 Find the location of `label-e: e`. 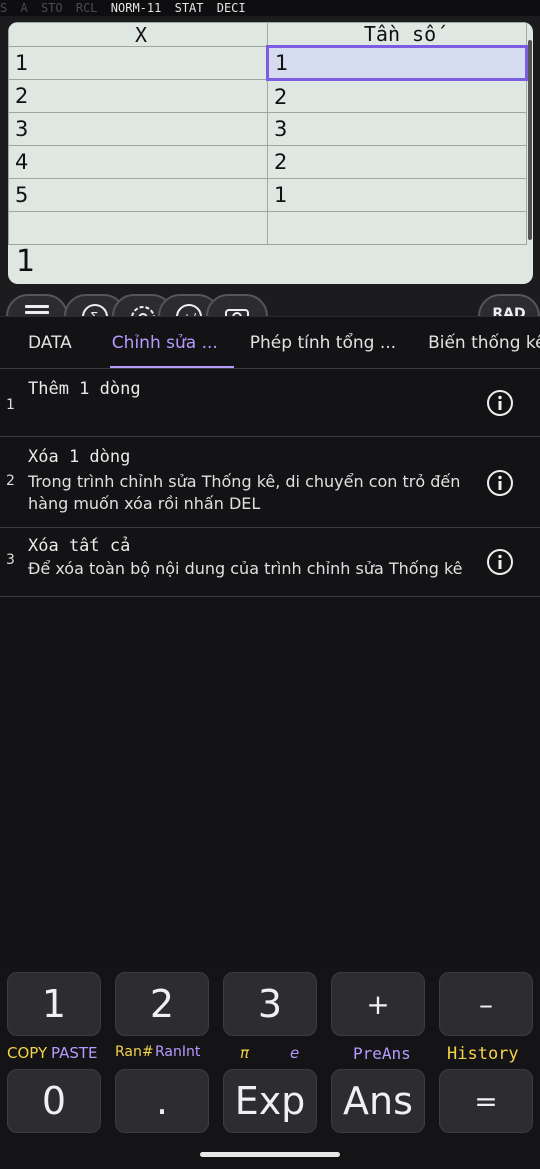

label-e: e is located at coordinates (295, 1053).